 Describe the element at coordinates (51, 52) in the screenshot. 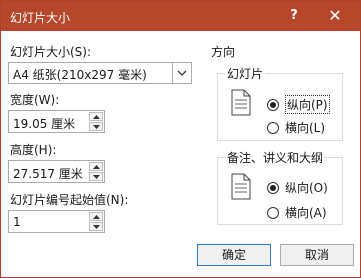

I see `slide-size-label: 幻灯片大小(S):` at that location.